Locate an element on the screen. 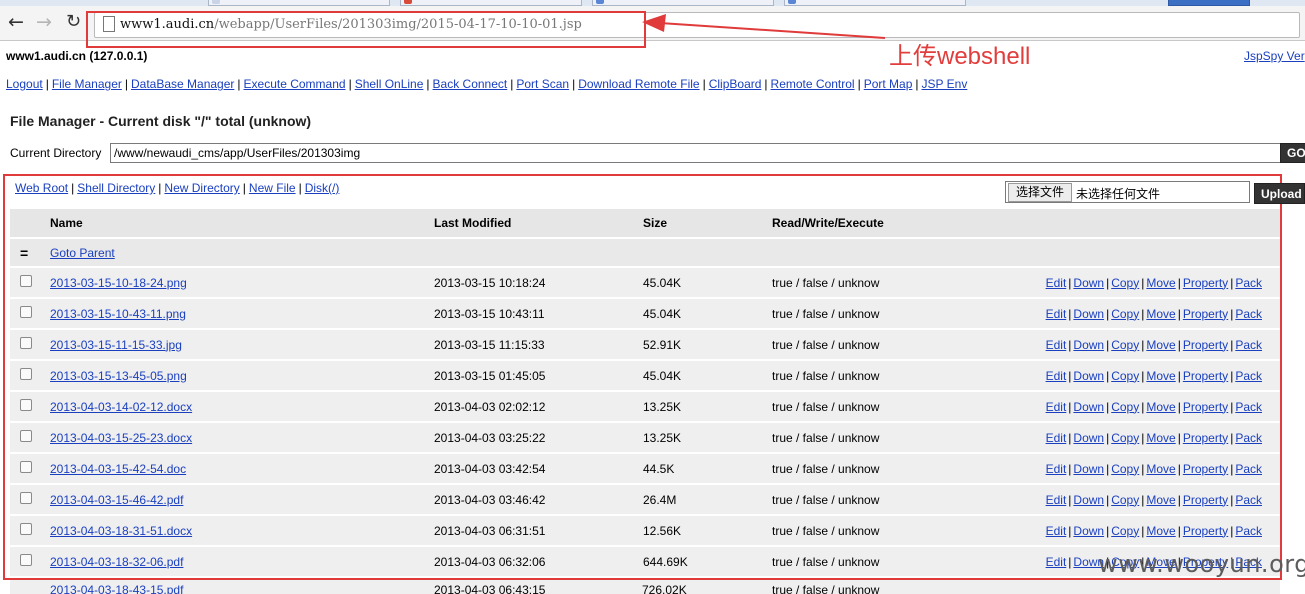 The width and height of the screenshot is (1305, 594). nav-link-remote-control: Remote Control is located at coordinates (813, 84).